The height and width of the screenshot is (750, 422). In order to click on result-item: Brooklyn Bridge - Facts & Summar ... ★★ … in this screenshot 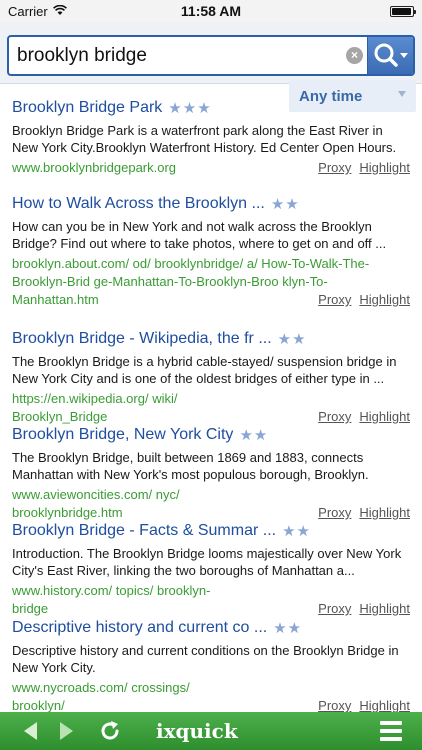, I will do `click(211, 569)`.